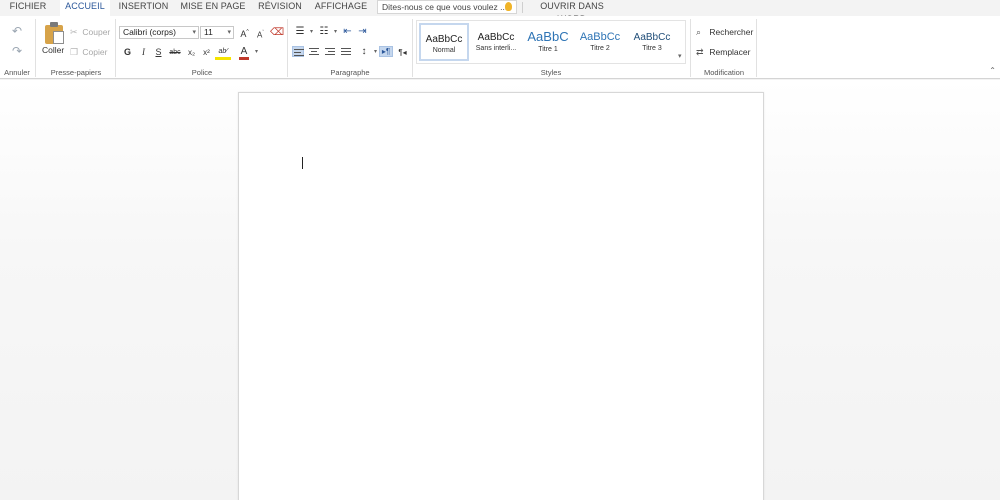  What do you see at coordinates (572, 12) in the screenshot?
I see `open-in-word-button: OUVRIR DANS WORD` at bounding box center [572, 12].